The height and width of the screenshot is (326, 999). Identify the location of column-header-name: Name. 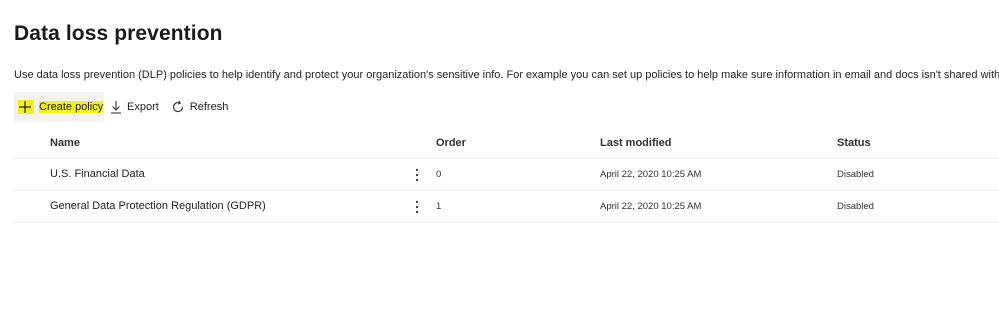
(65, 143).